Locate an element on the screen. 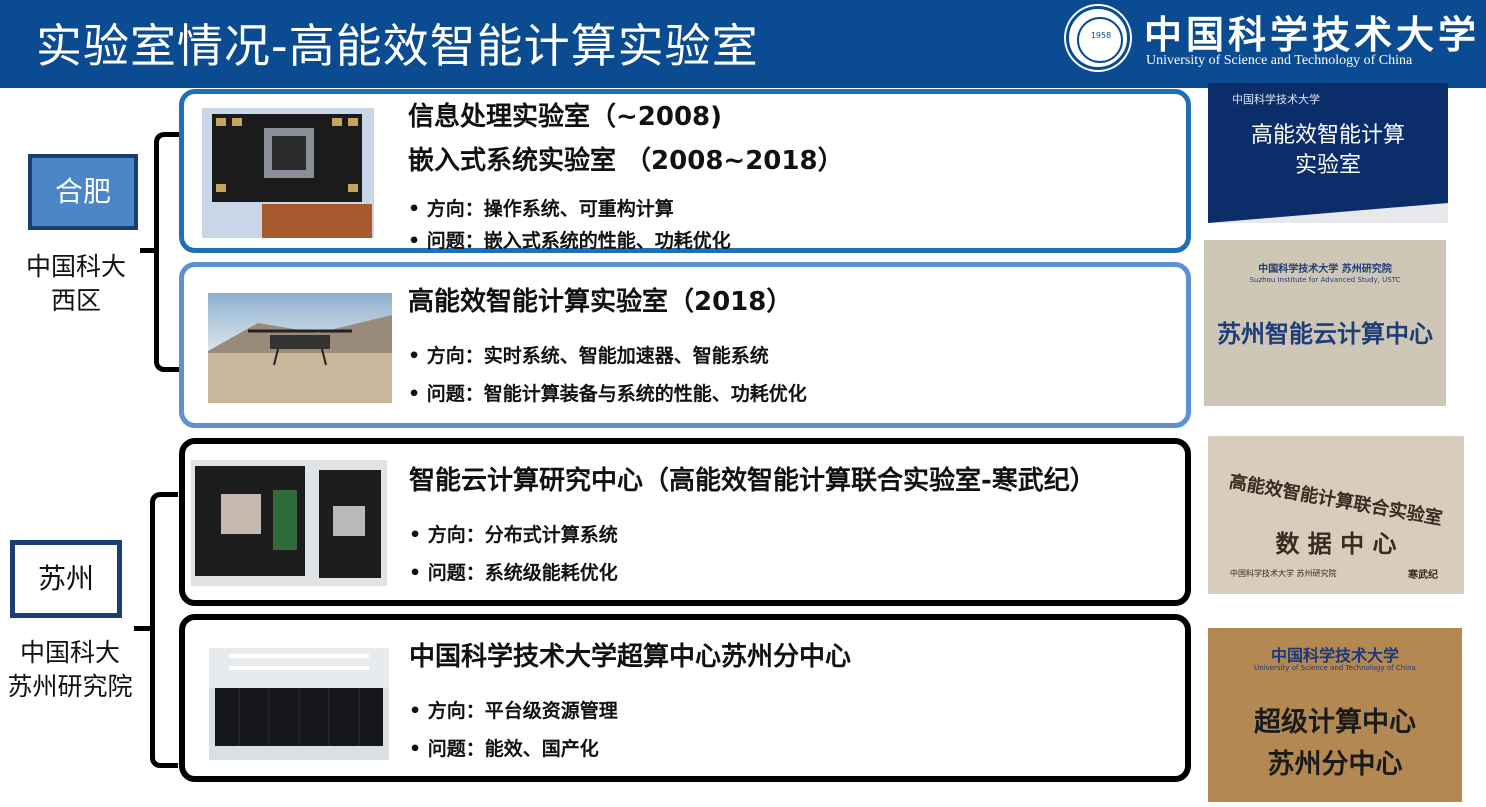  seal-ring is located at coordinates (1100, 40).